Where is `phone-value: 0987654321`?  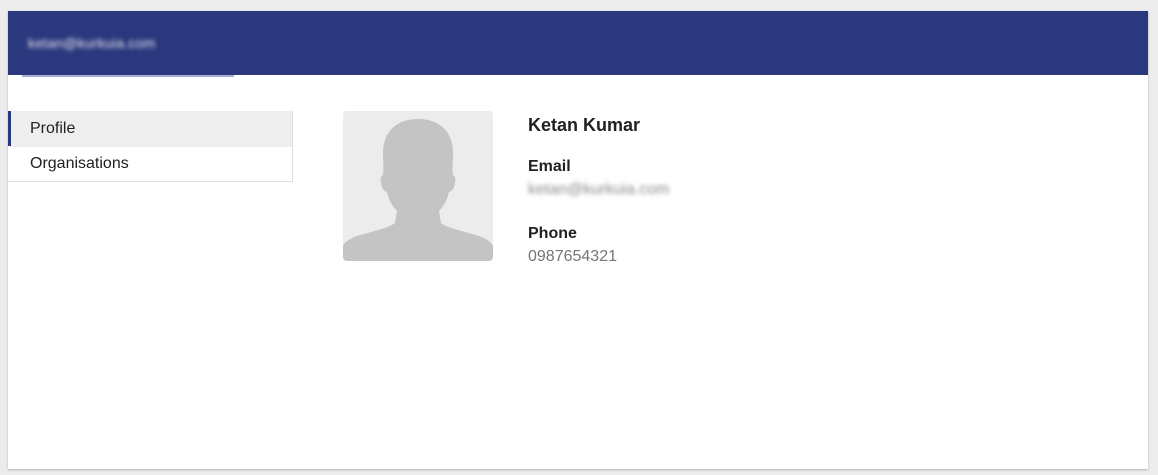
phone-value: 0987654321 is located at coordinates (572, 256).